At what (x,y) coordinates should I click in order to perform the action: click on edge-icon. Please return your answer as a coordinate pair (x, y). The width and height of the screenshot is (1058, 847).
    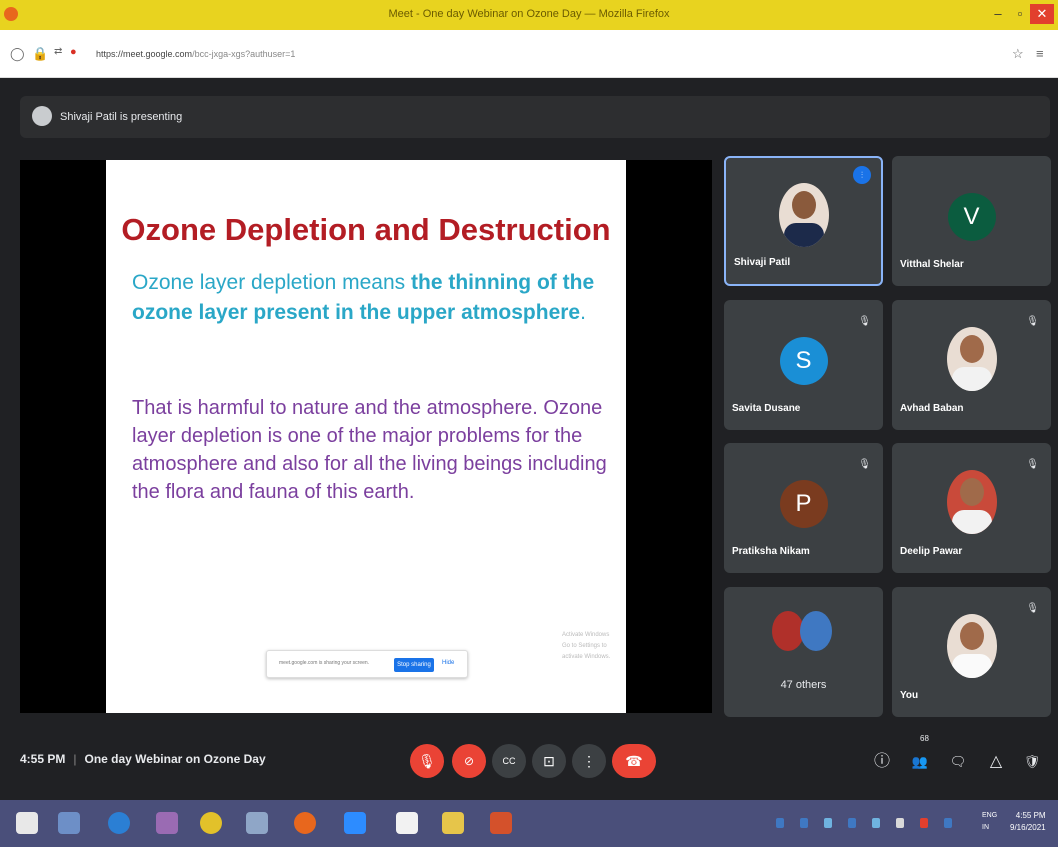
    Looking at the image, I should click on (119, 823).